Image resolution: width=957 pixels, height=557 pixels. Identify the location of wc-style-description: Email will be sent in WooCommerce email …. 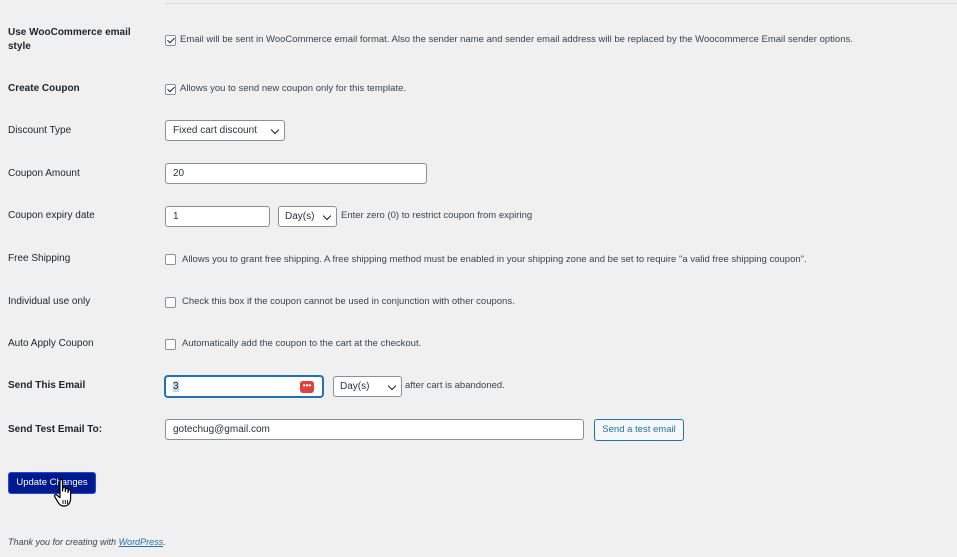
(516, 39).